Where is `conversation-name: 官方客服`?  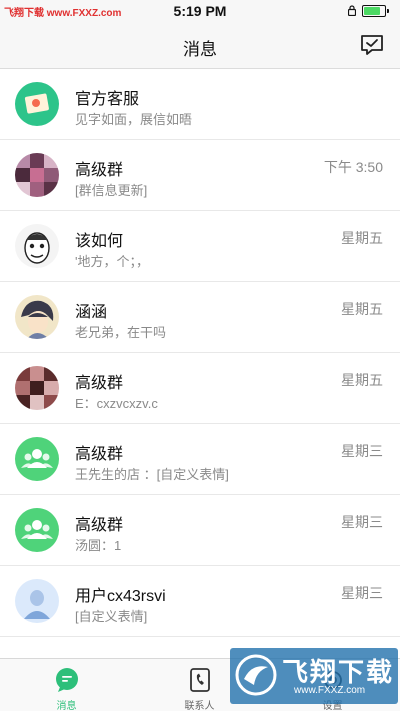
conversation-name: 官方客服 is located at coordinates (107, 99).